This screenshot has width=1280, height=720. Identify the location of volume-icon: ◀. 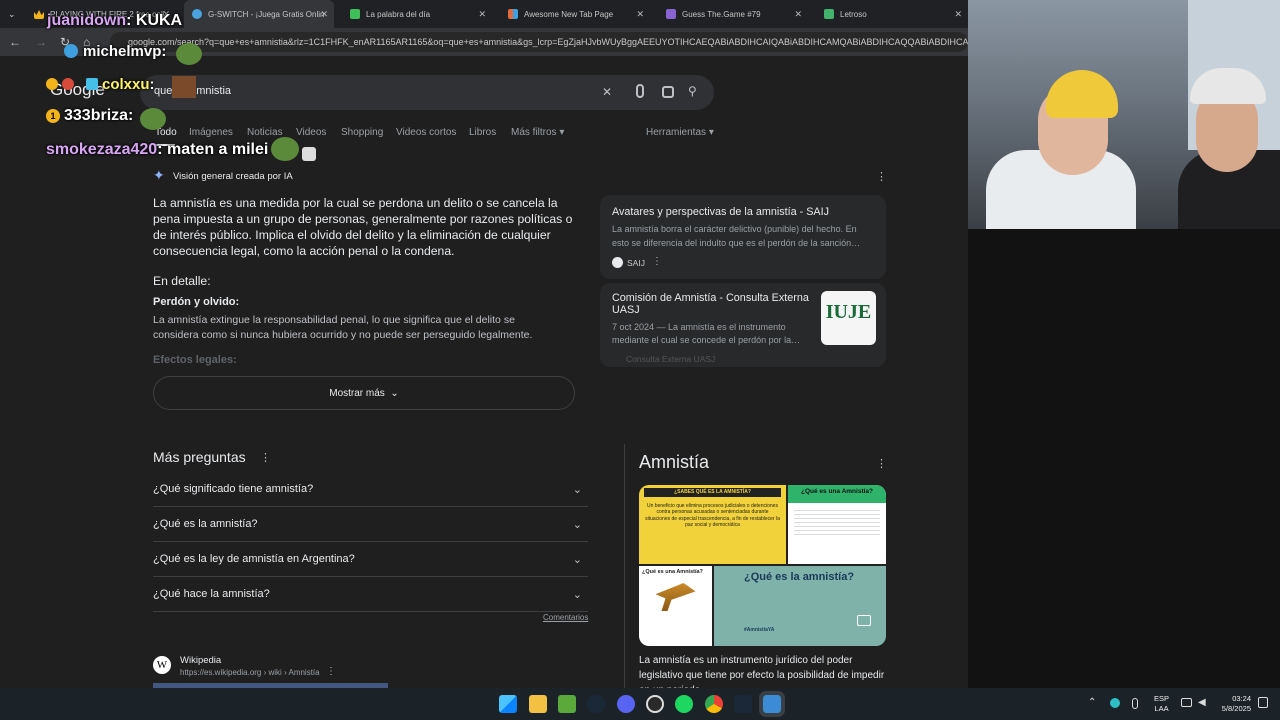
(1202, 702).